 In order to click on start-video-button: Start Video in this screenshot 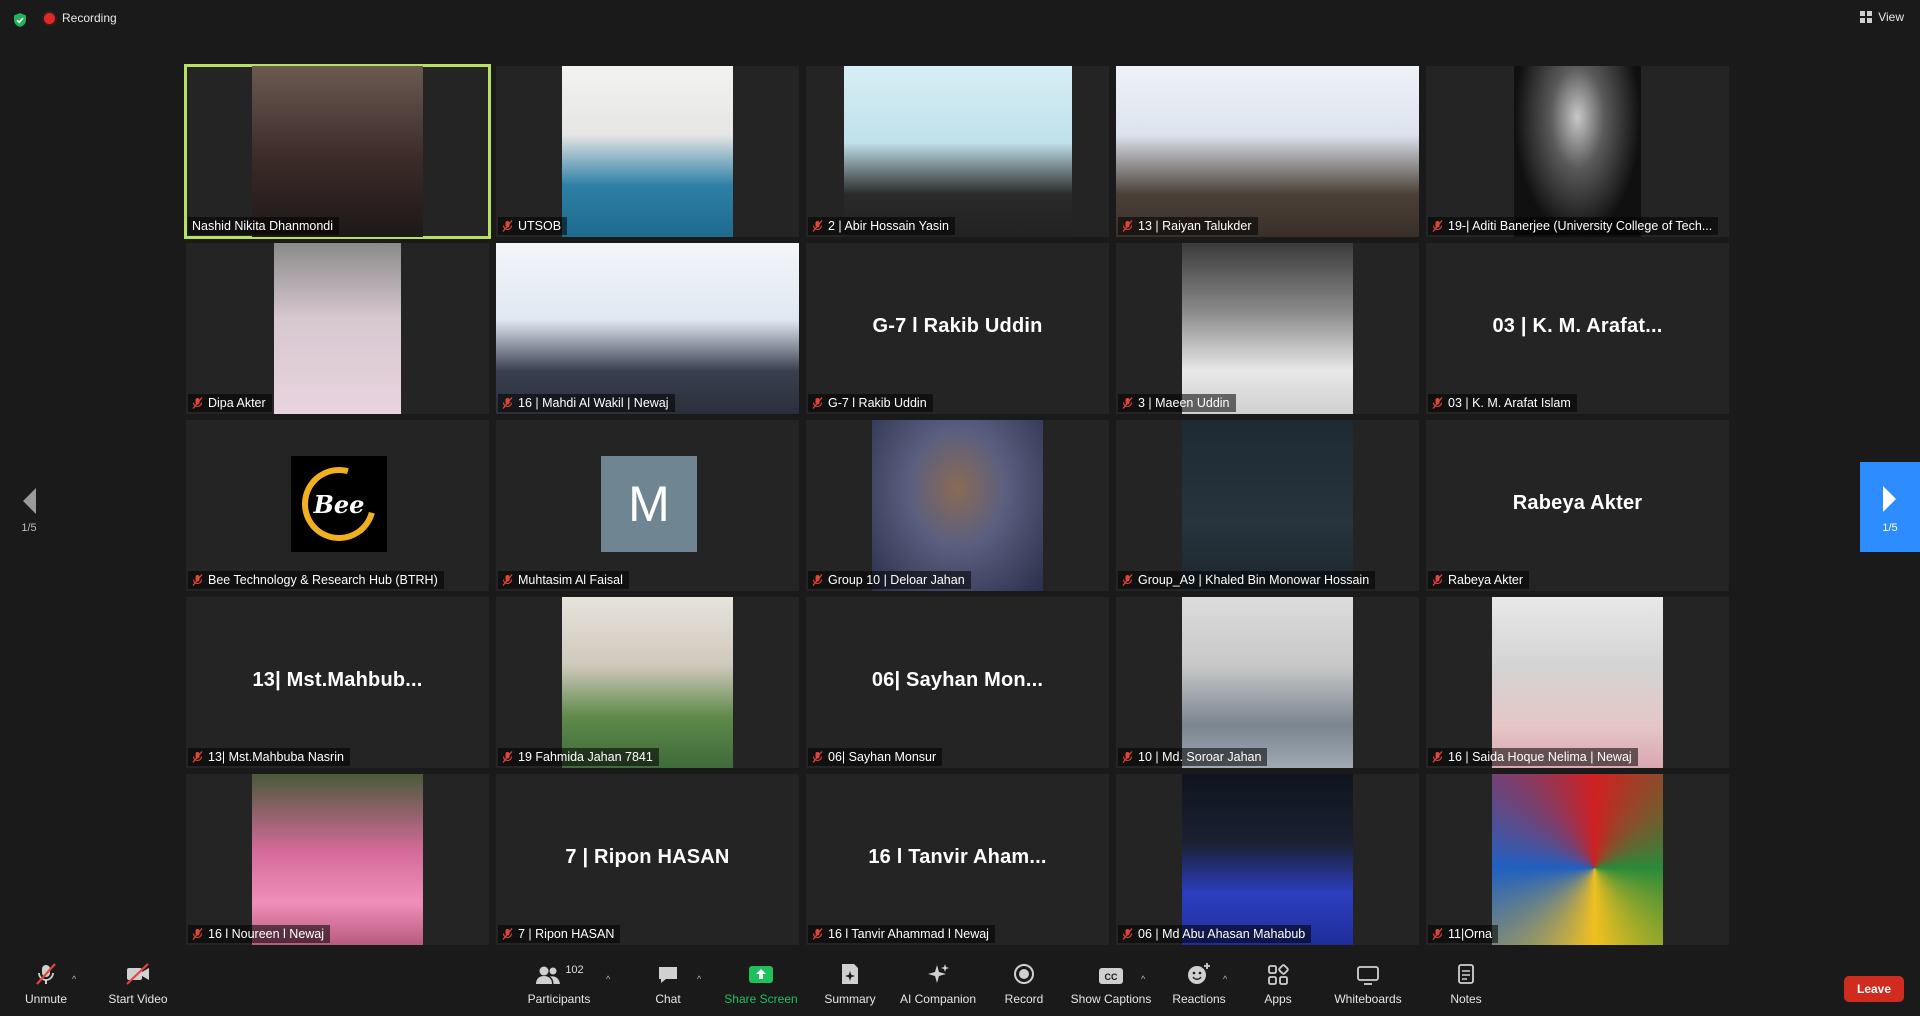, I will do `click(138, 988)`.